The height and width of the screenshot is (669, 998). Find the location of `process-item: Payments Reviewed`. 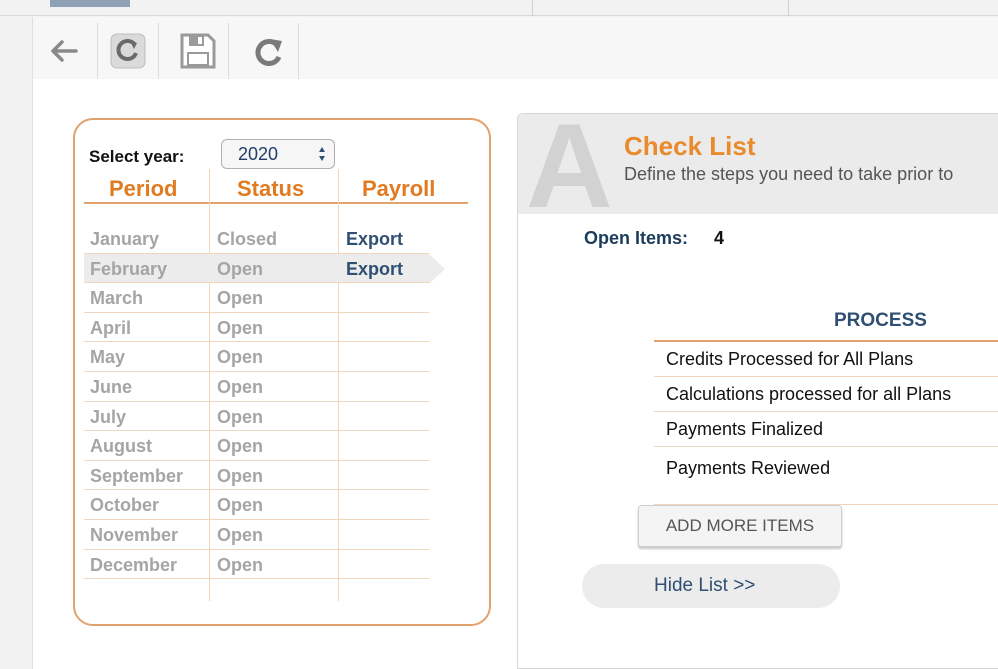

process-item: Payments Reviewed is located at coordinates (826, 476).